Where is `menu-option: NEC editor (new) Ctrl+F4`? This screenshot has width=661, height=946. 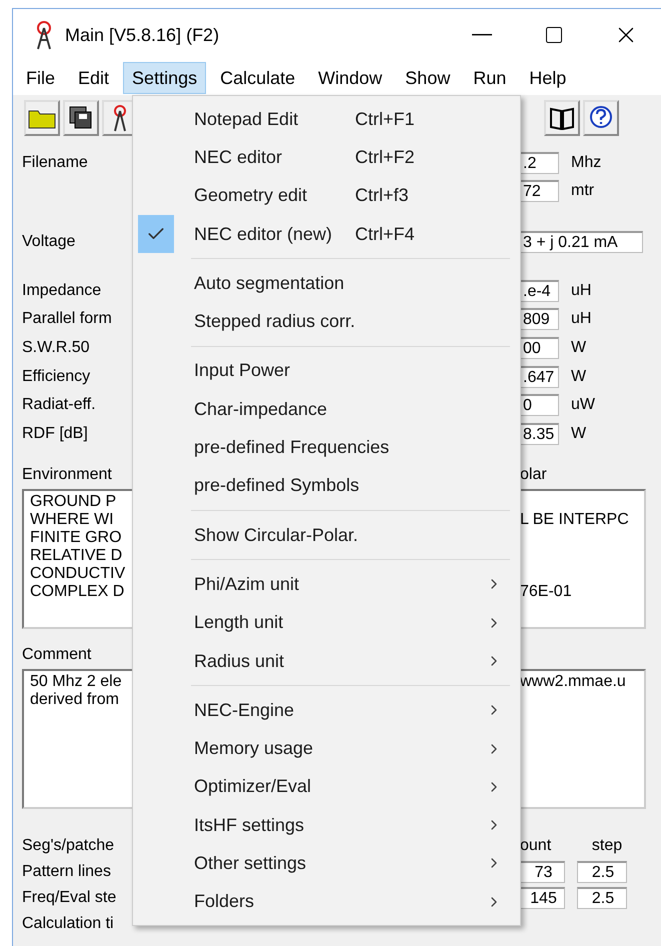
menu-option: NEC editor (new) Ctrl+F4 is located at coordinates (328, 234).